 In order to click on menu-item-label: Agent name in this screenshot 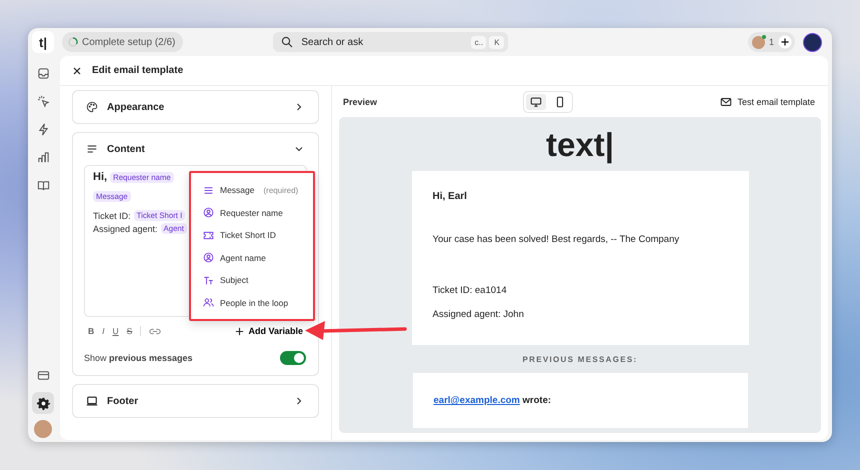, I will do `click(243, 257)`.